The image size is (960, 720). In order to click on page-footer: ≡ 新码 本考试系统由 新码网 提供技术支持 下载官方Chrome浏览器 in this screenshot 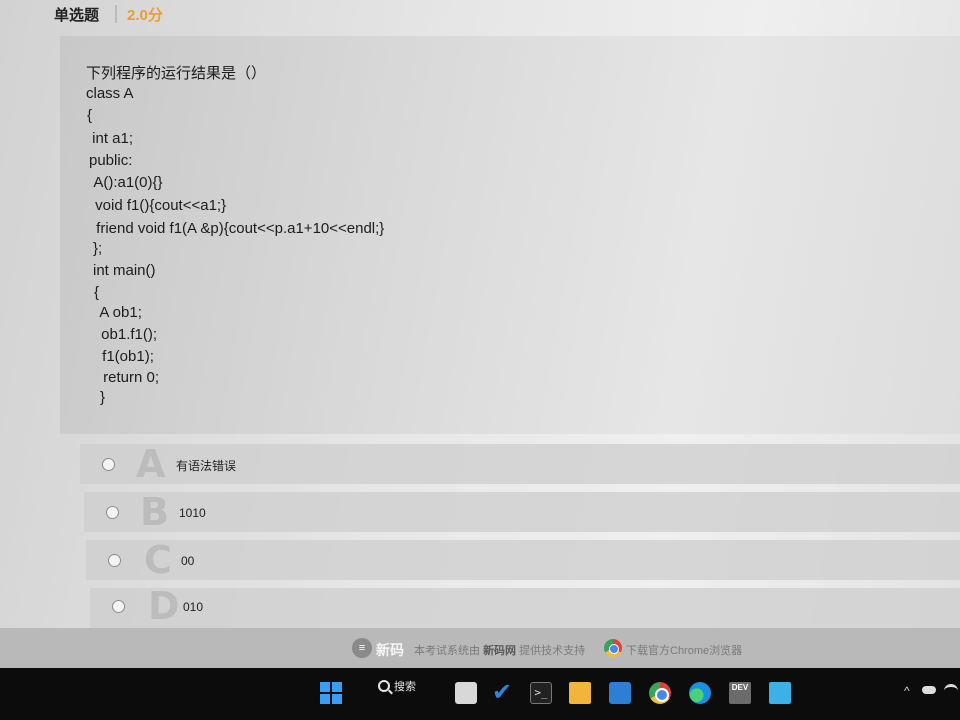, I will do `click(480, 648)`.